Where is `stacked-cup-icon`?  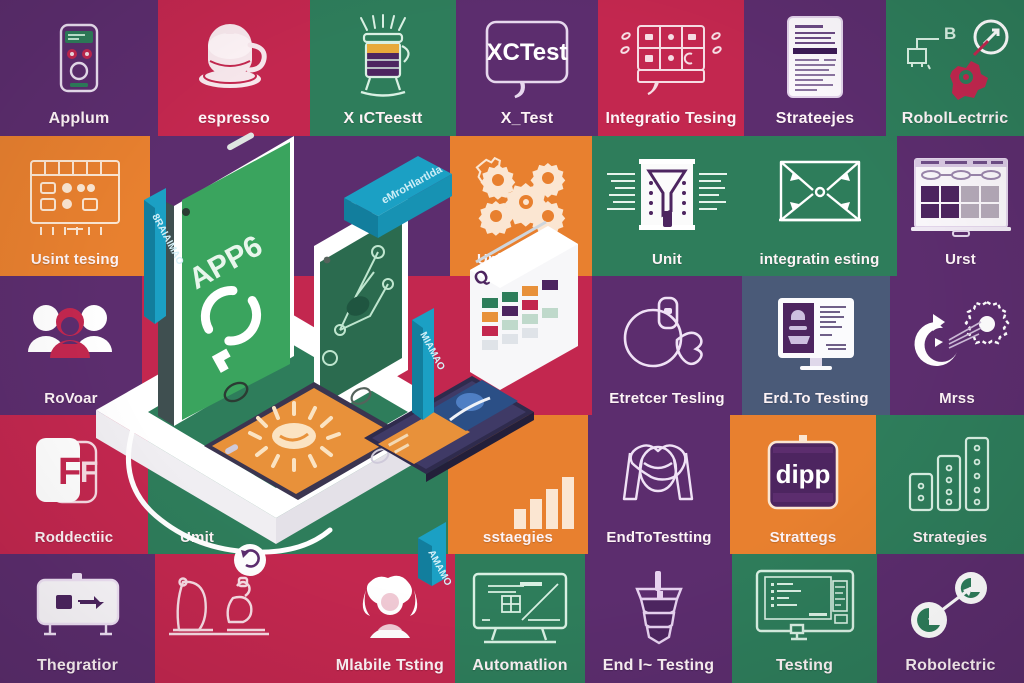
stacked-cup-icon is located at coordinates (658, 605).